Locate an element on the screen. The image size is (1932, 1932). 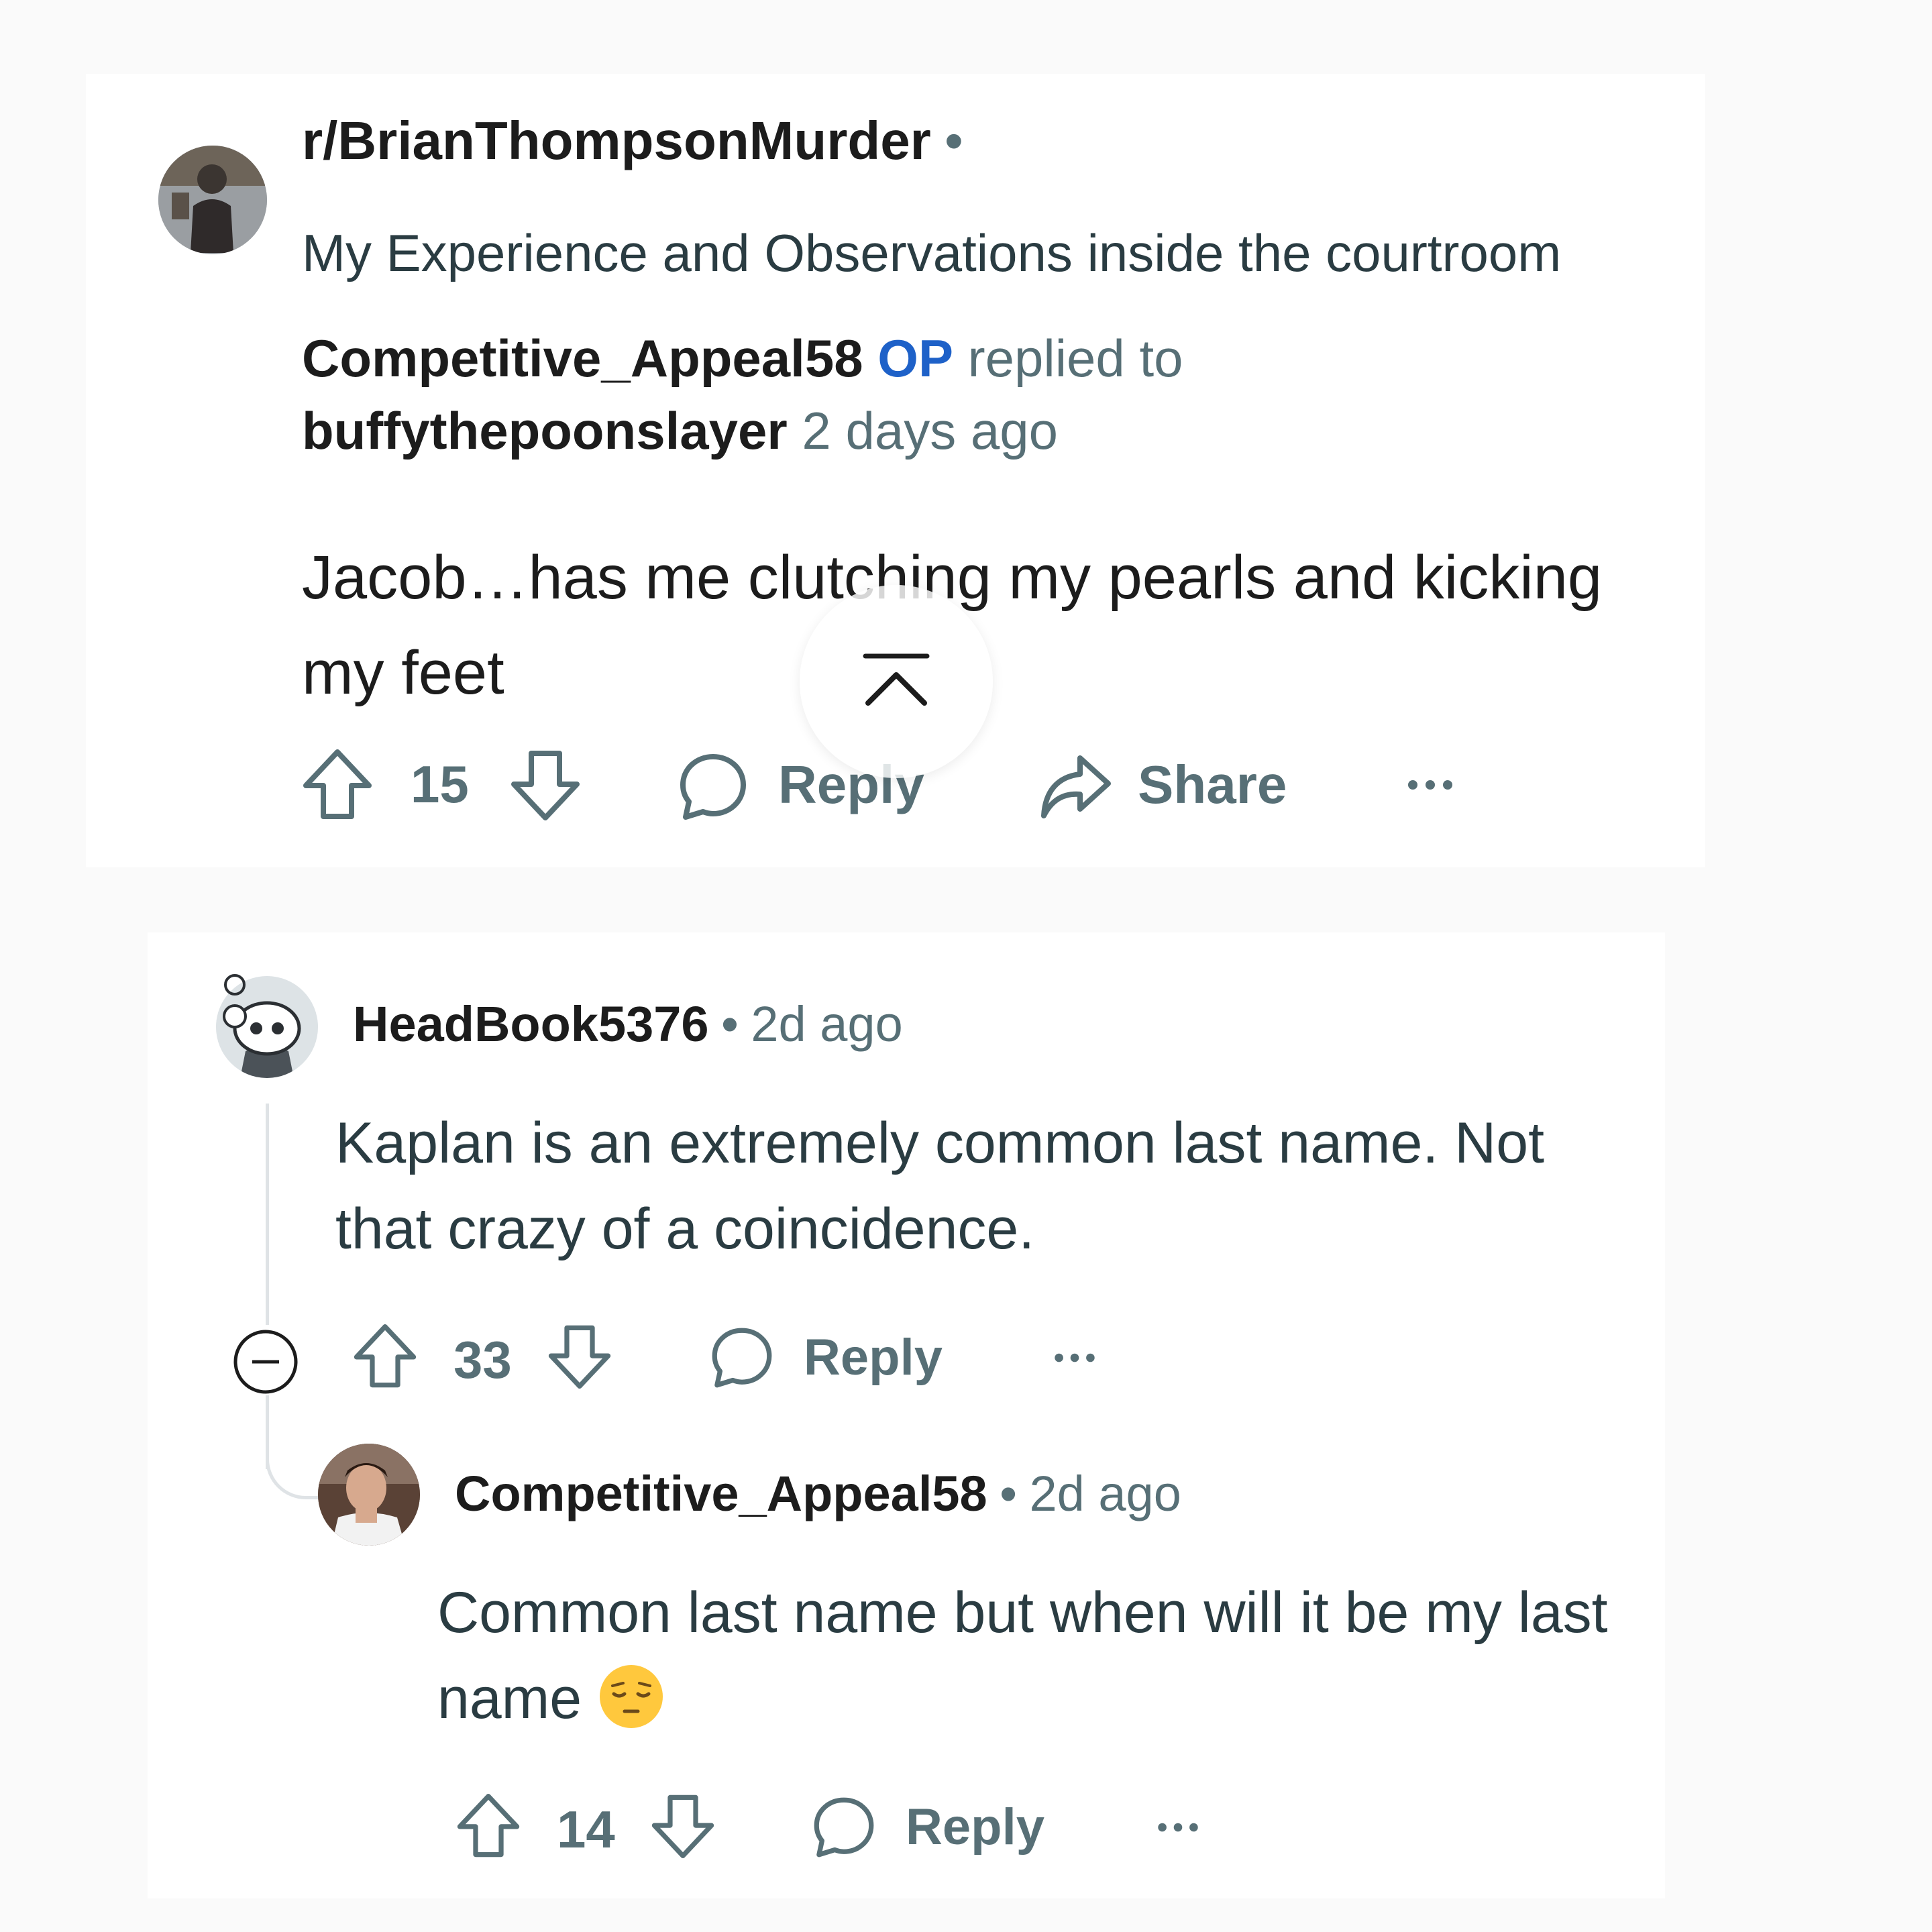
post-time: 2 days ago is located at coordinates (930, 430).